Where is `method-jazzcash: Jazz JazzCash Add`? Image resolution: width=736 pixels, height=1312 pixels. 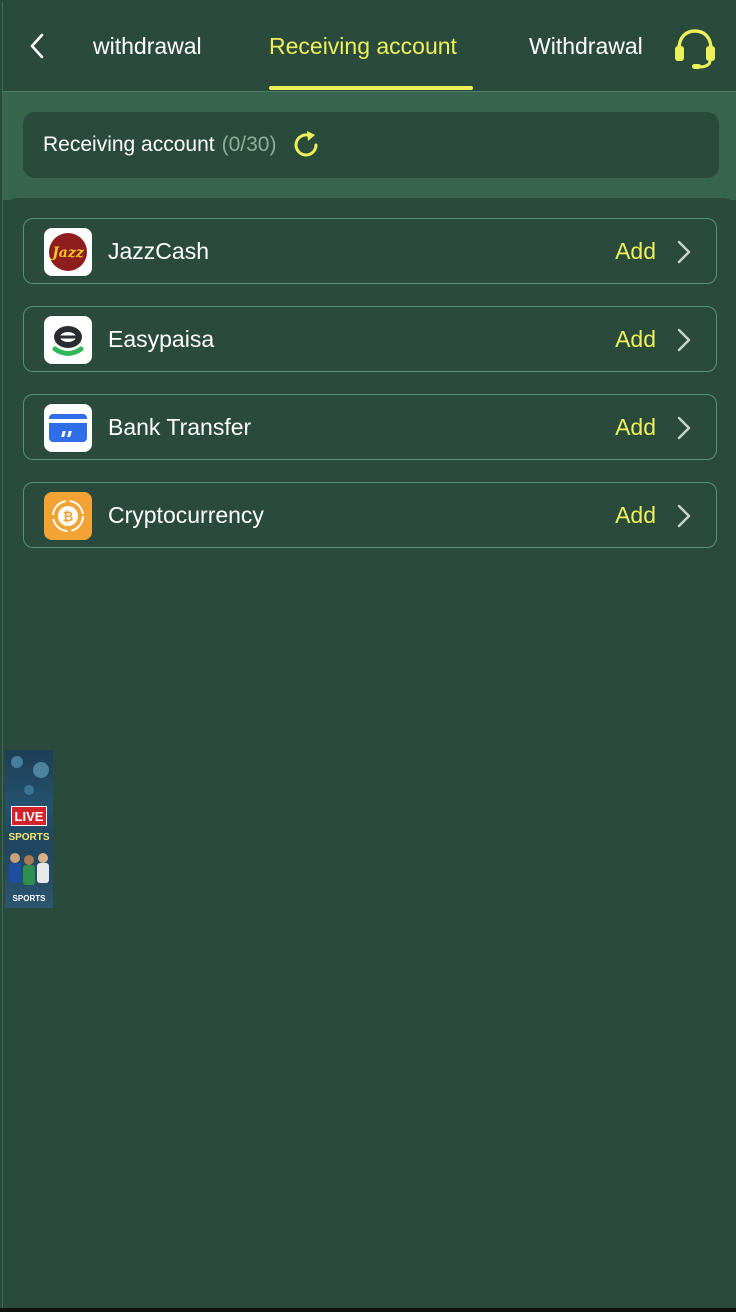 method-jazzcash: Jazz JazzCash Add is located at coordinates (370, 251).